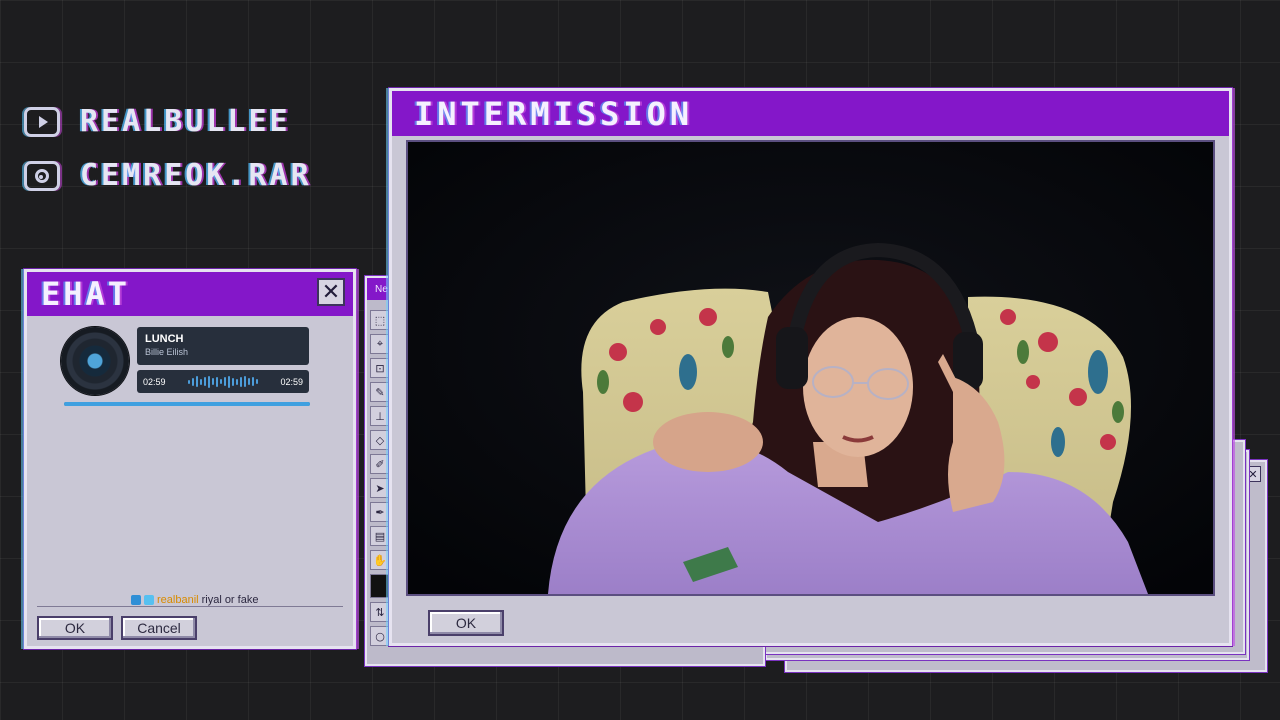 The height and width of the screenshot is (720, 1280). What do you see at coordinates (196, 175) in the screenshot?
I see `instagram-handle: CEMREOK.RAR` at bounding box center [196, 175].